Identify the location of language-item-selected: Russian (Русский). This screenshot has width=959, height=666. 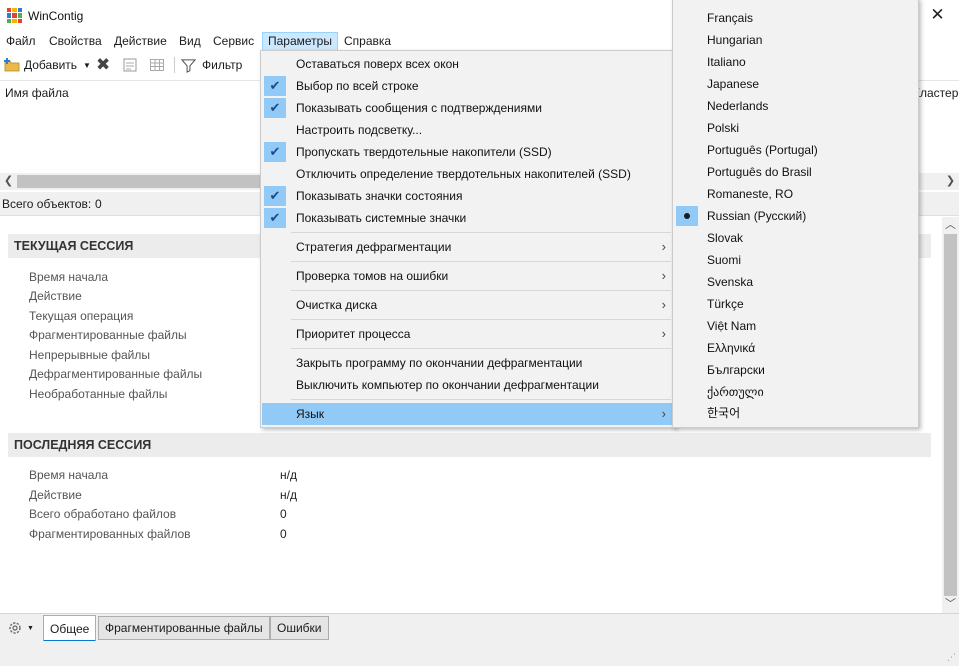
(795, 216).